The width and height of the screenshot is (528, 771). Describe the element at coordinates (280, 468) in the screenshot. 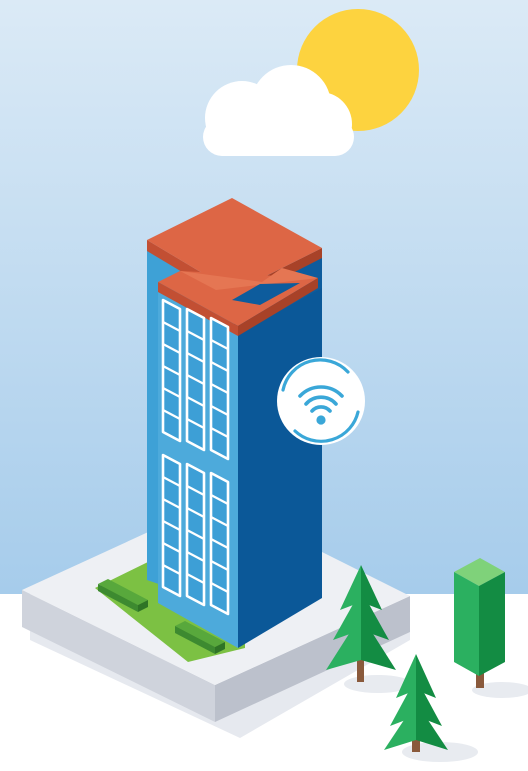

I see `front-tower-side` at that location.